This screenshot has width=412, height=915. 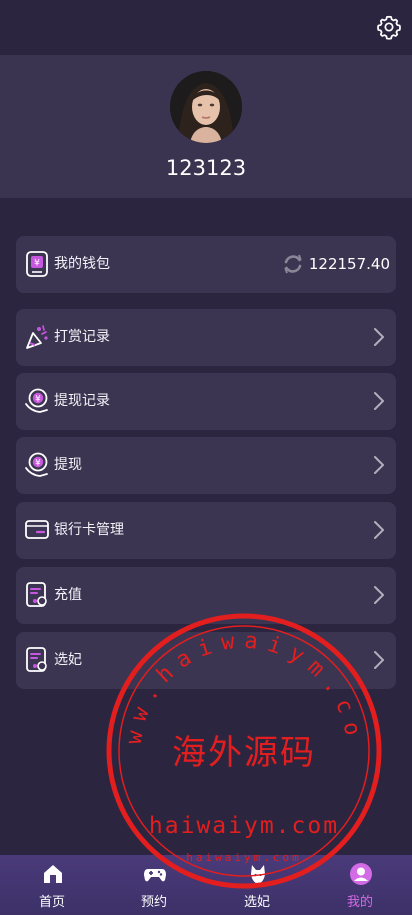 What do you see at coordinates (82, 337) in the screenshot?
I see `menu-item-label: 打赏记录` at bounding box center [82, 337].